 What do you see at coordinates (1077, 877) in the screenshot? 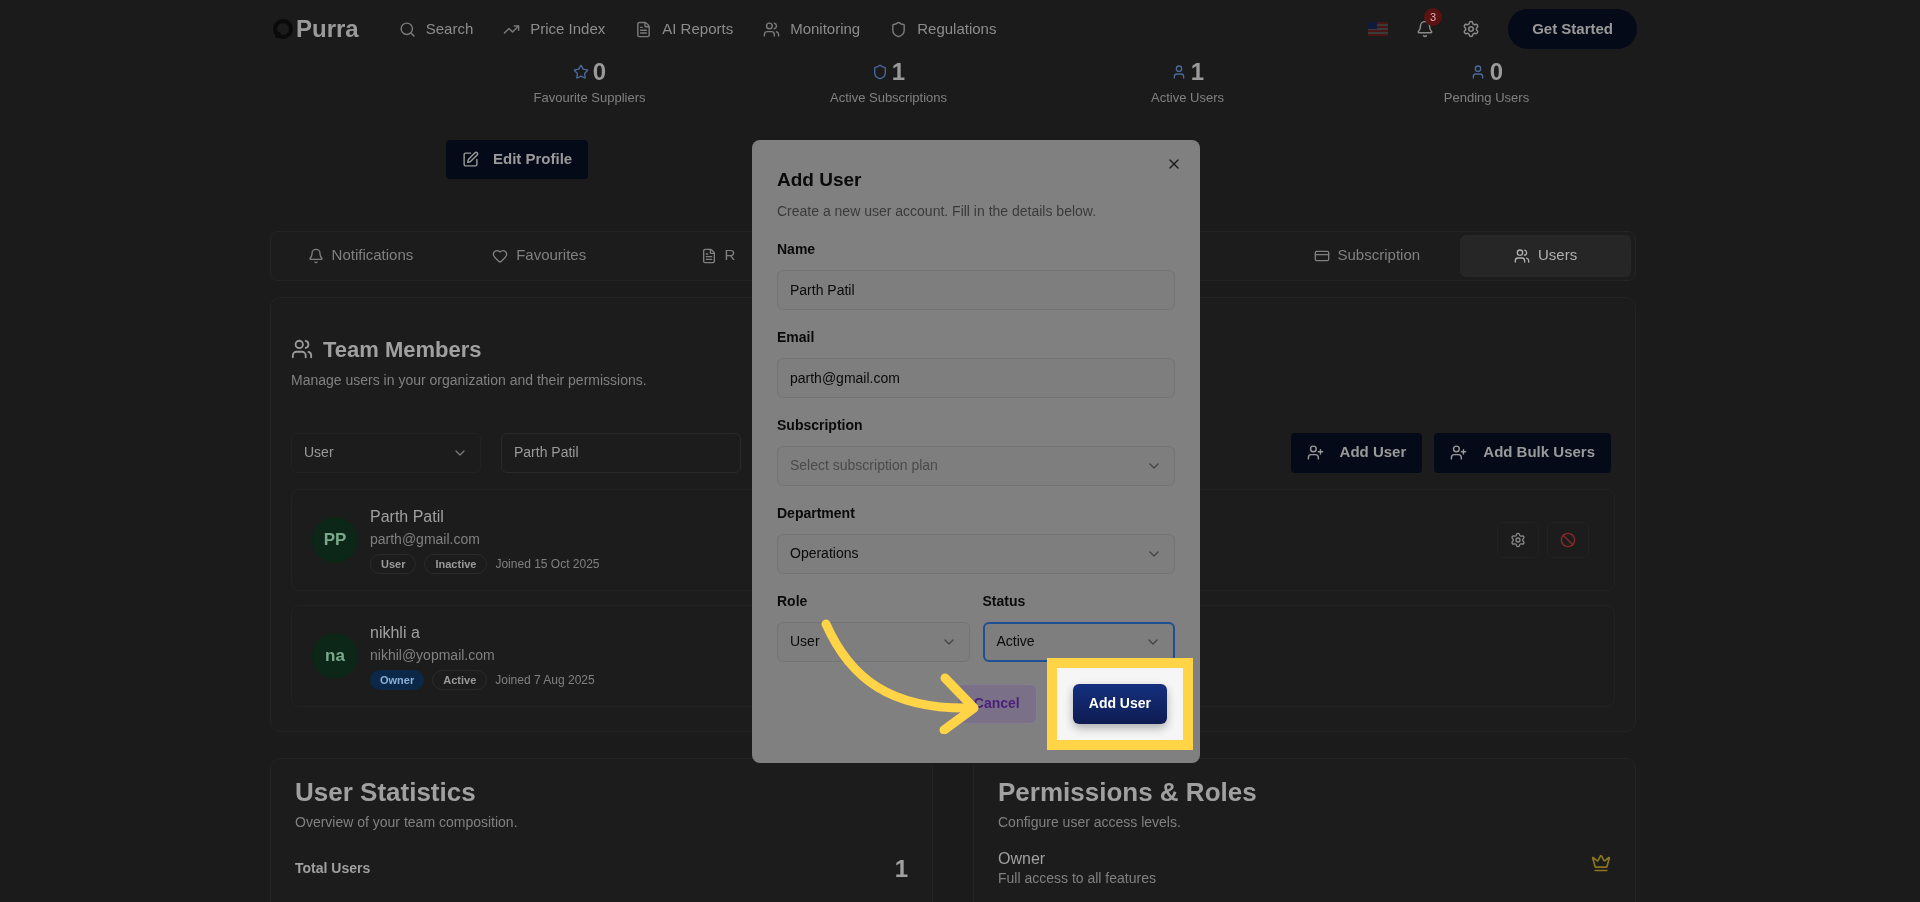
I see `role-description: Full access to all features` at bounding box center [1077, 877].